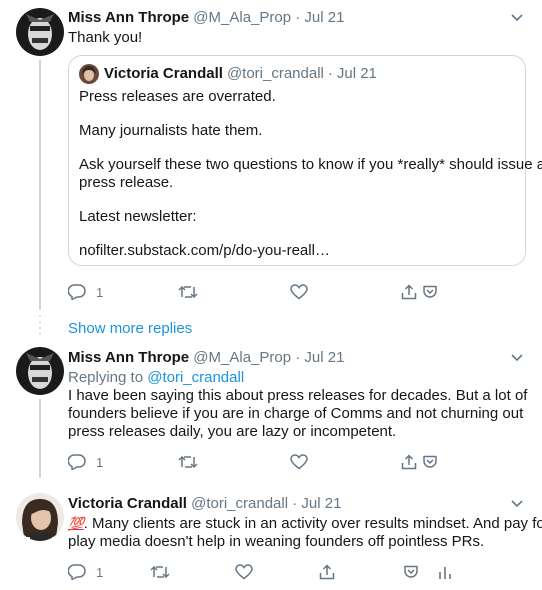 The width and height of the screenshot is (542, 590). Describe the element at coordinates (127, 503) in the screenshot. I see `author-name: Victoria Crandall` at that location.